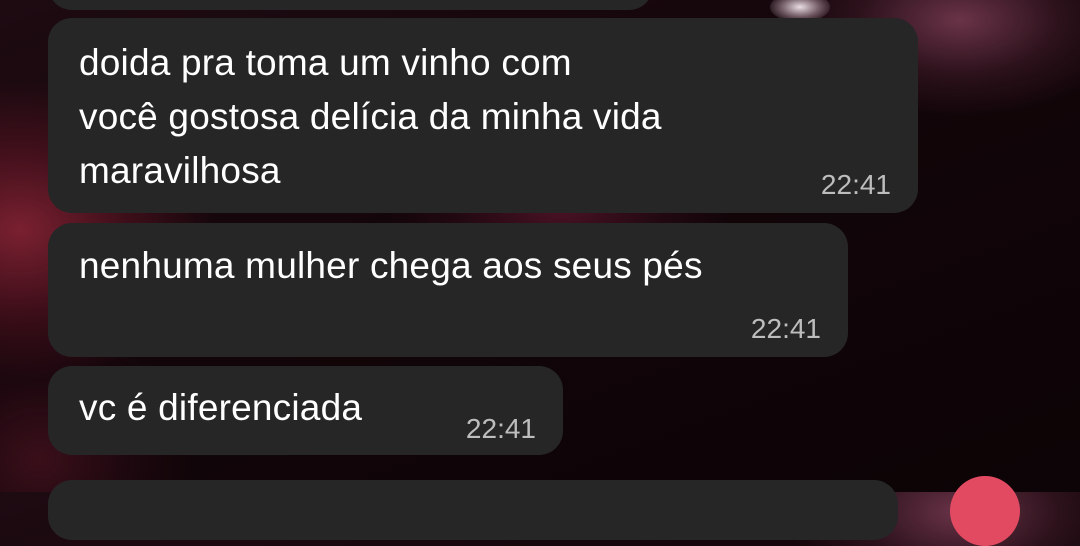  What do you see at coordinates (391, 265) in the screenshot?
I see `message-text: nenhuma mulher chega aos seus pés` at bounding box center [391, 265].